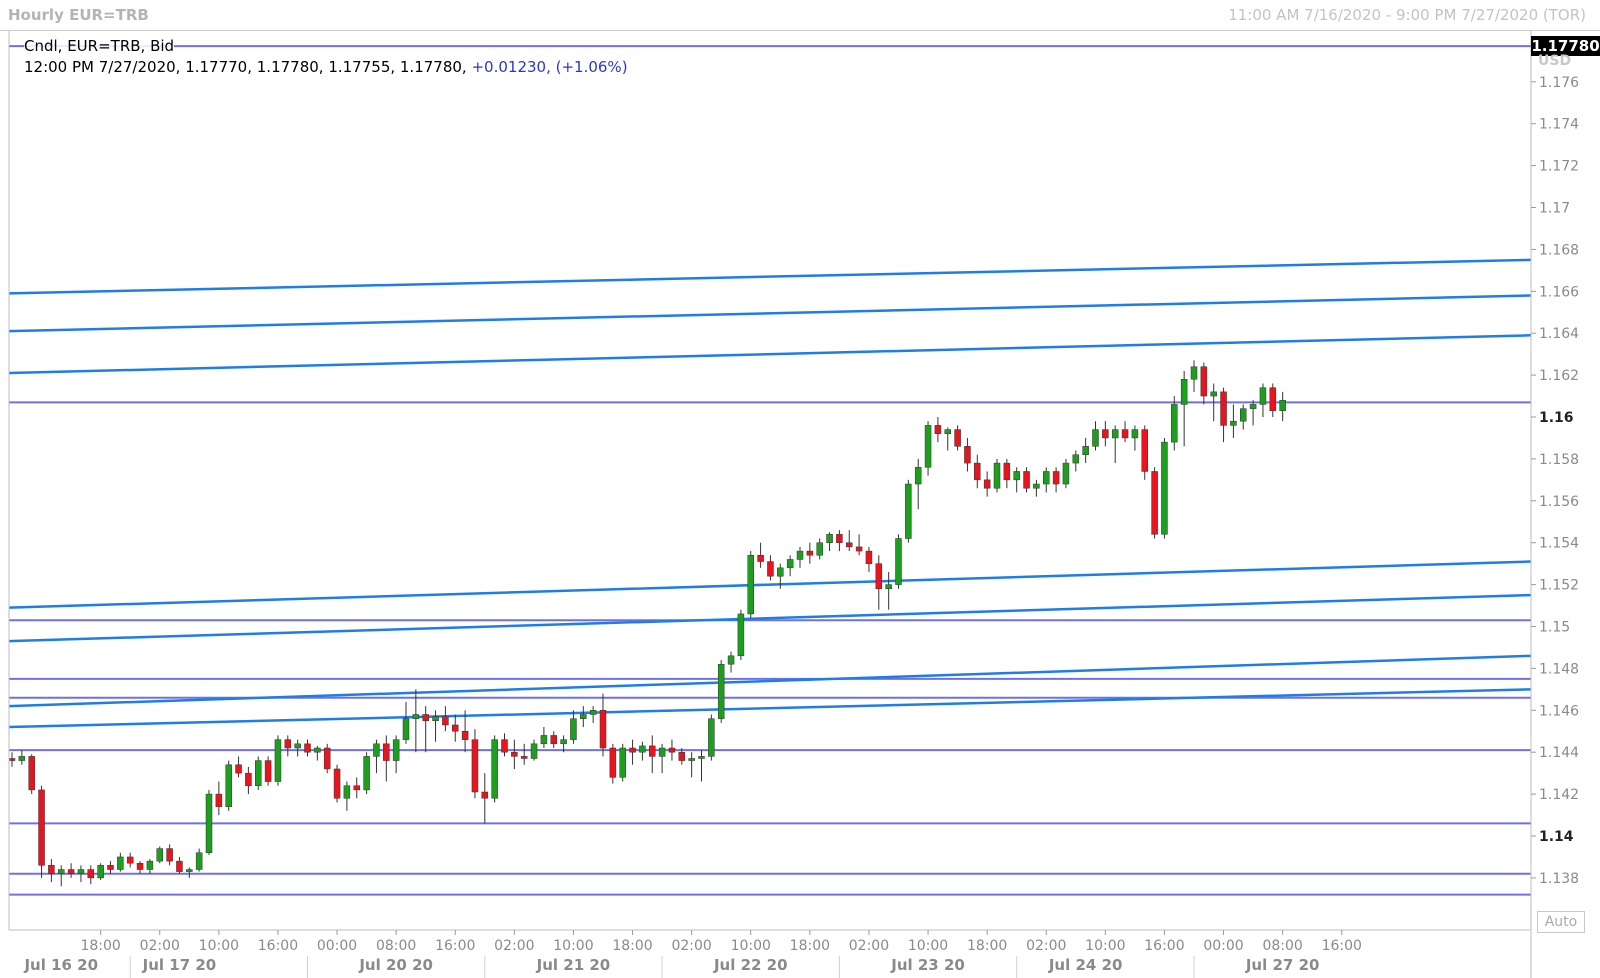 This screenshot has width=1600, height=978. What do you see at coordinates (1559, 167) in the screenshot?
I see `y-tick-label: 1.172` at bounding box center [1559, 167].